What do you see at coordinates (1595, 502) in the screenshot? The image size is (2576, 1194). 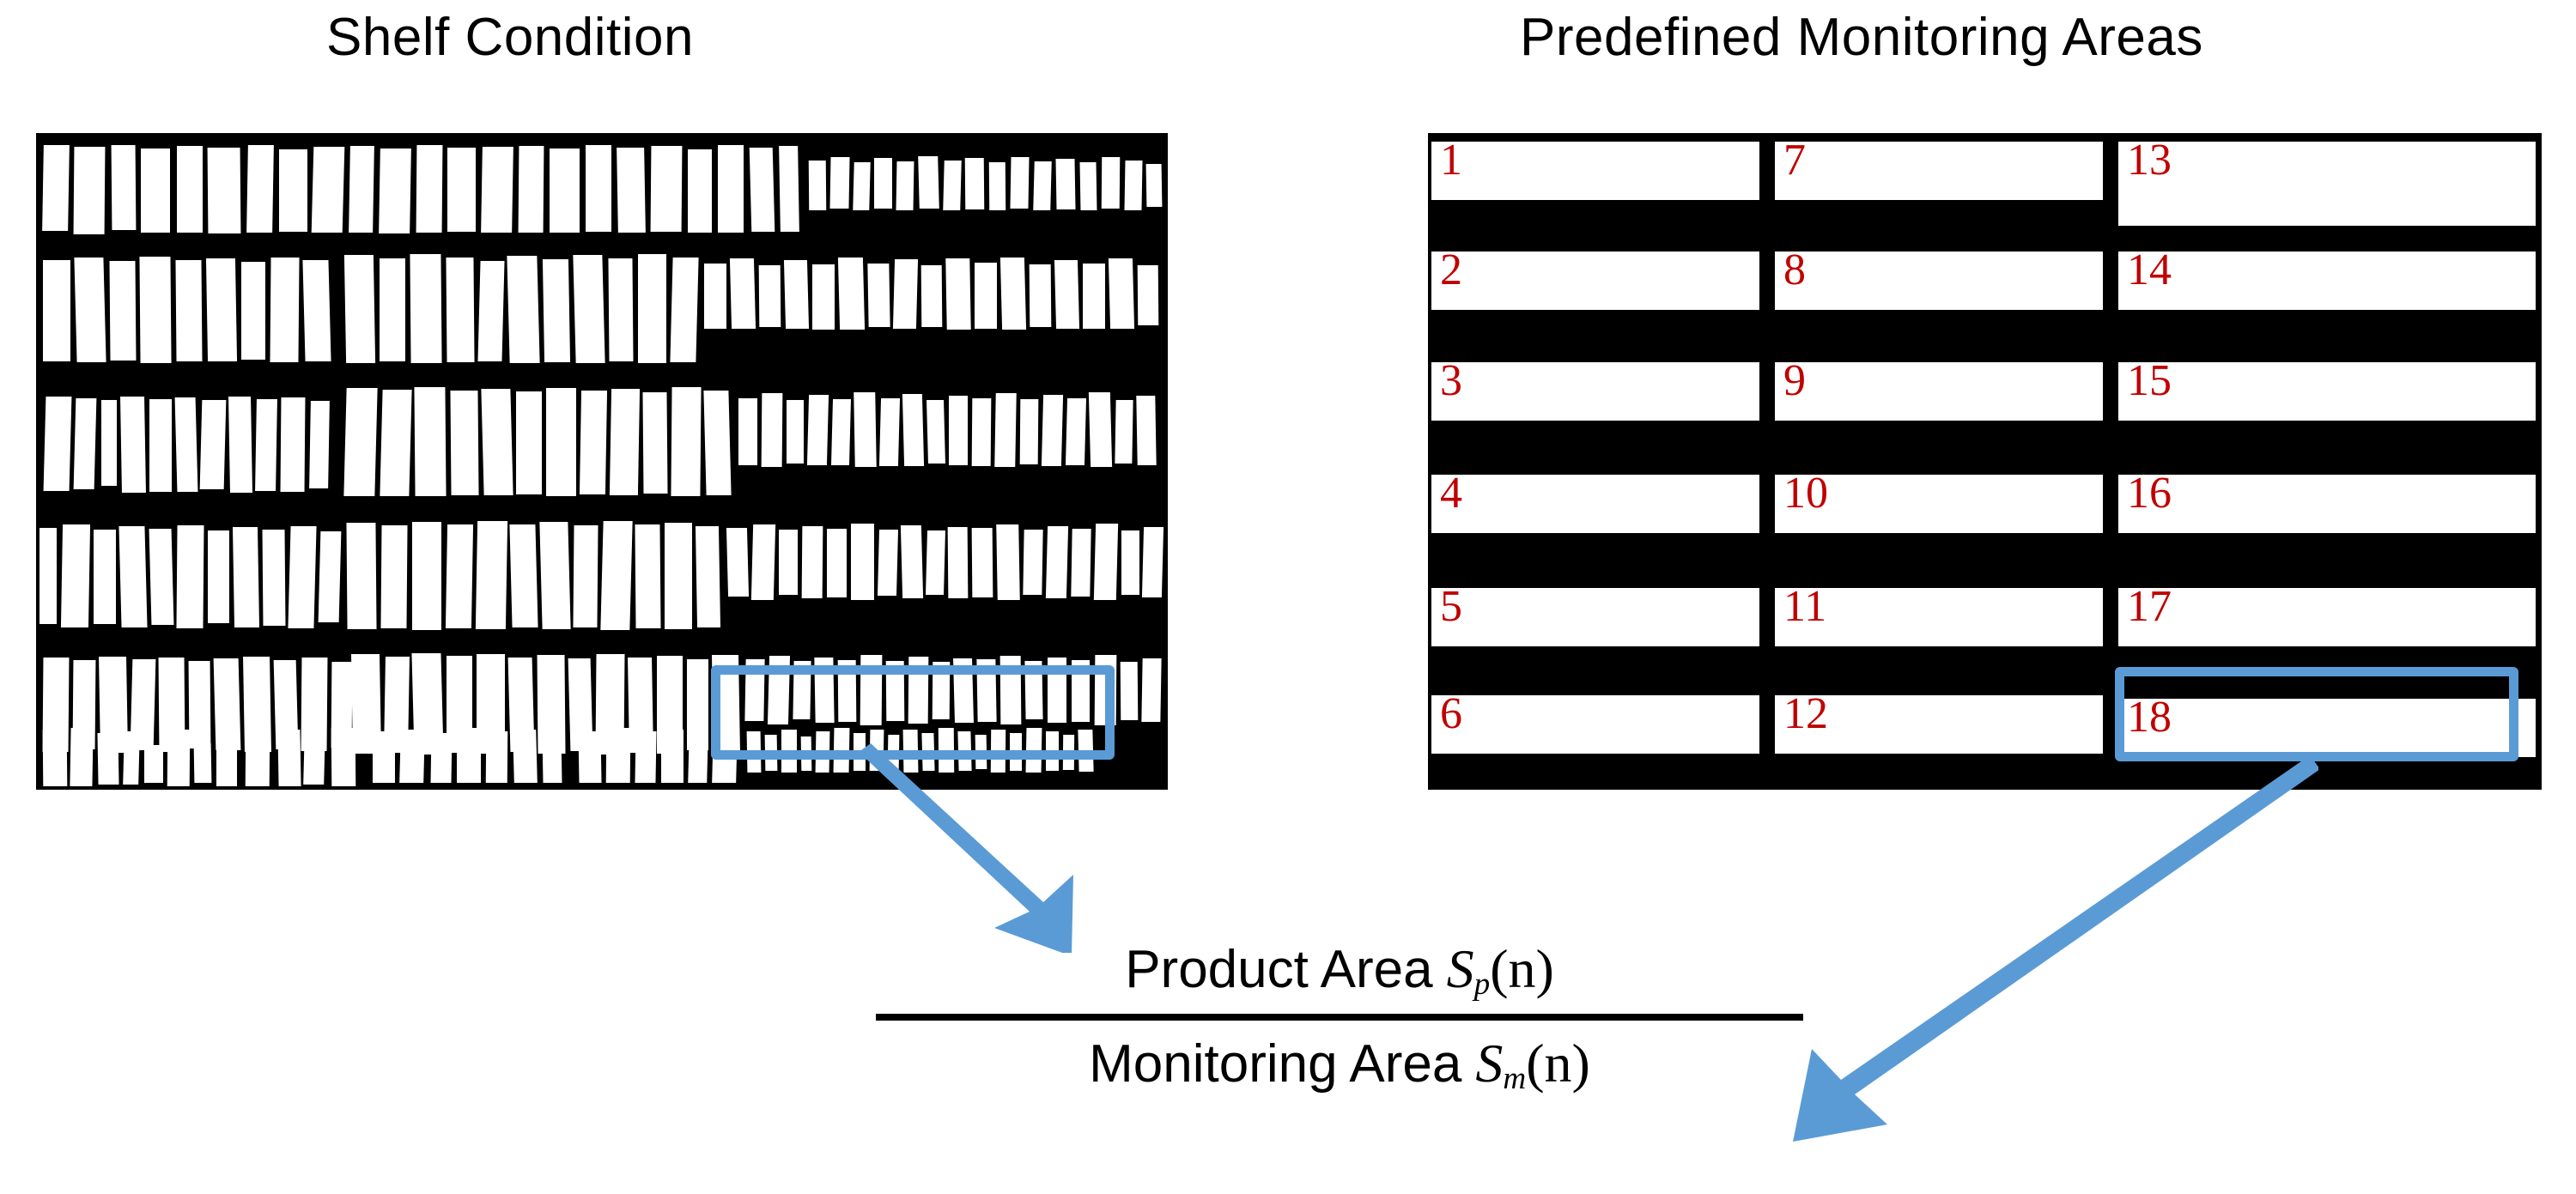 I see `monitoring-area-cell-4: 4` at bounding box center [1595, 502].